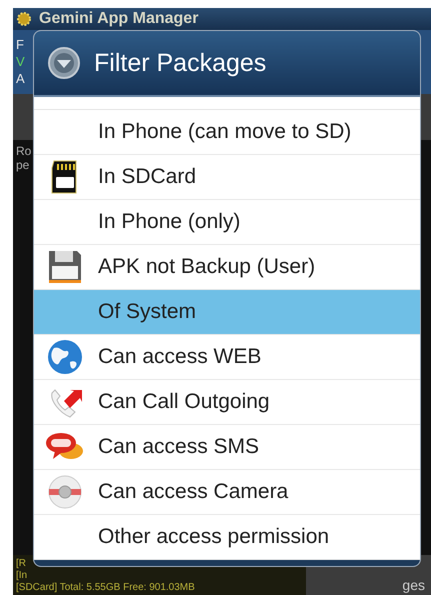  What do you see at coordinates (227, 132) in the screenshot?
I see `filter-option: In Phone (can move to SD)` at bounding box center [227, 132].